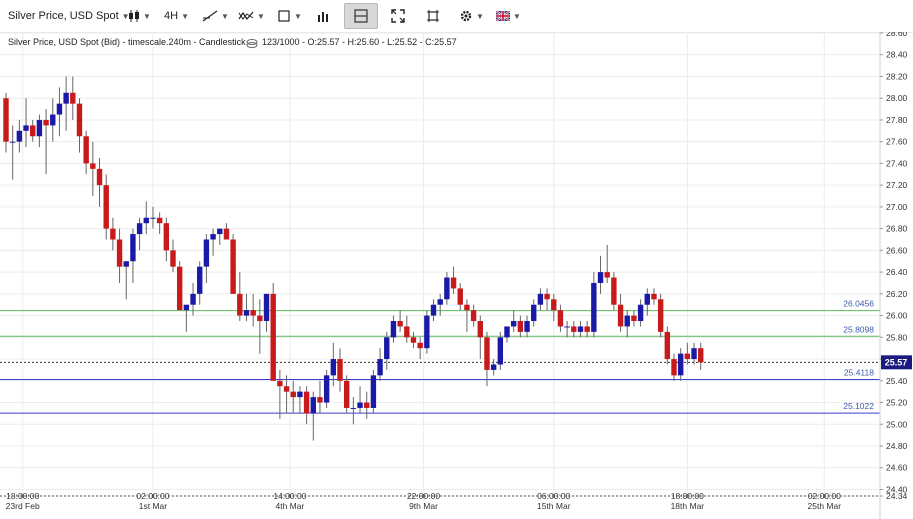 This screenshot has width=913, height=519. Describe the element at coordinates (284, 16) in the screenshot. I see `rectangle-tool-icon` at that location.